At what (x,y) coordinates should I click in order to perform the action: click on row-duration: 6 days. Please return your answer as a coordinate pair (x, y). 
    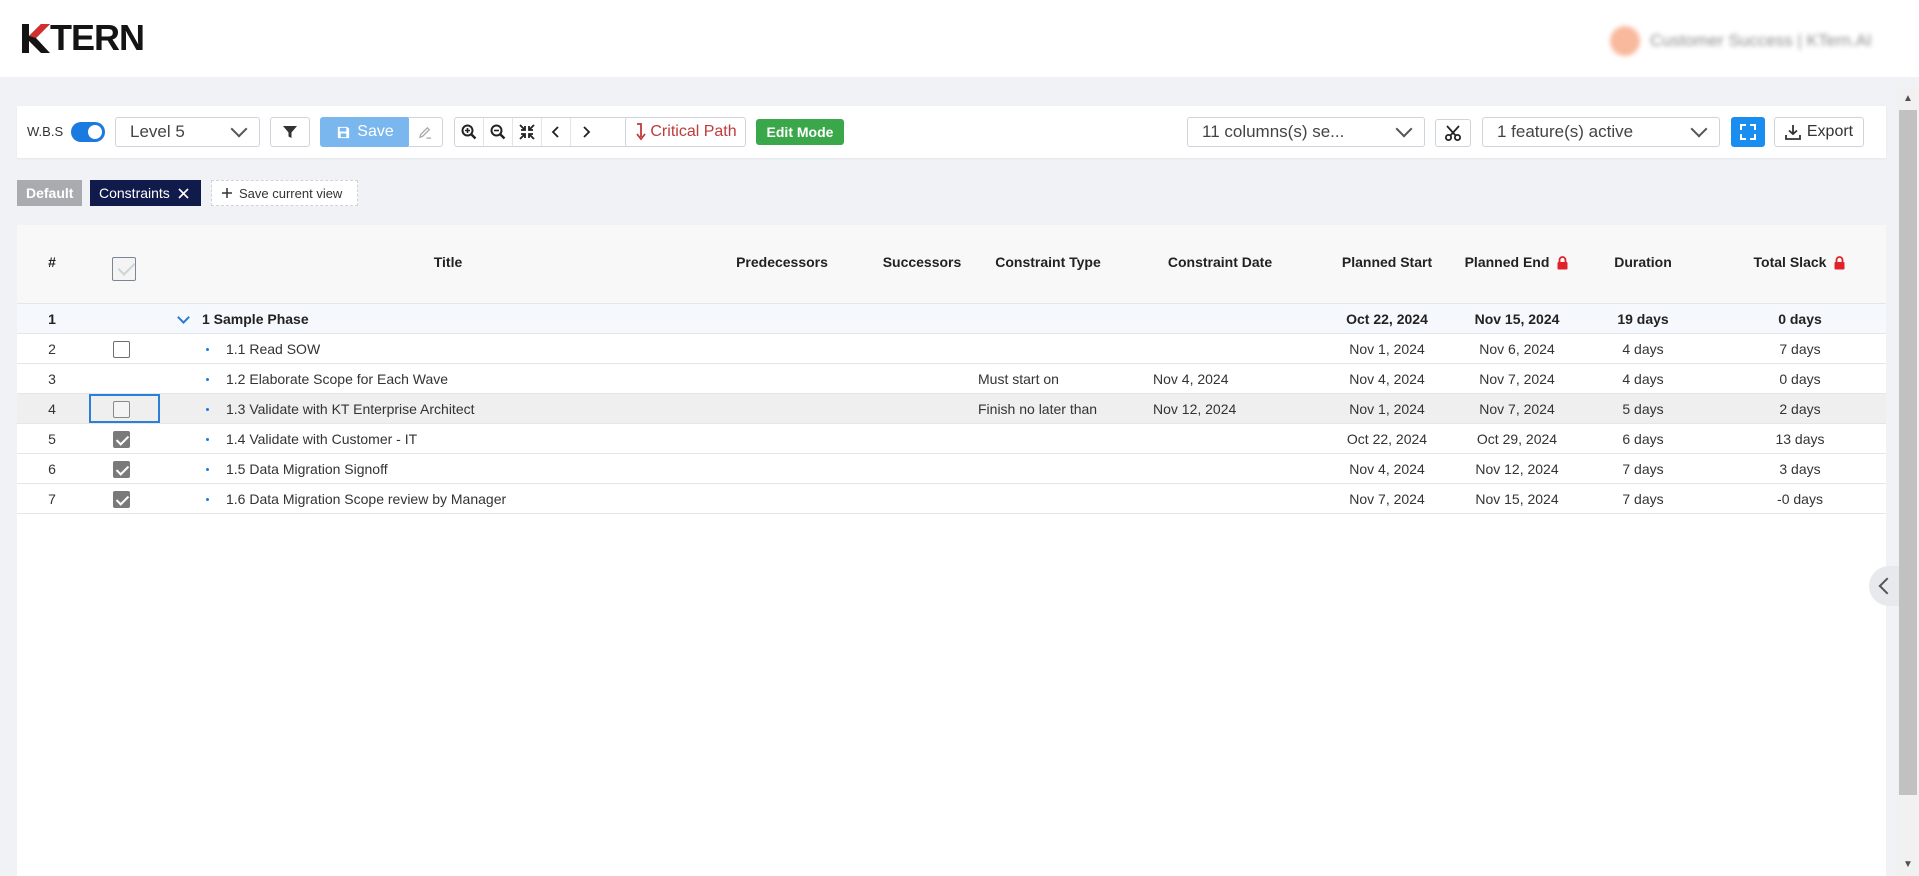
    Looking at the image, I should click on (1643, 439).